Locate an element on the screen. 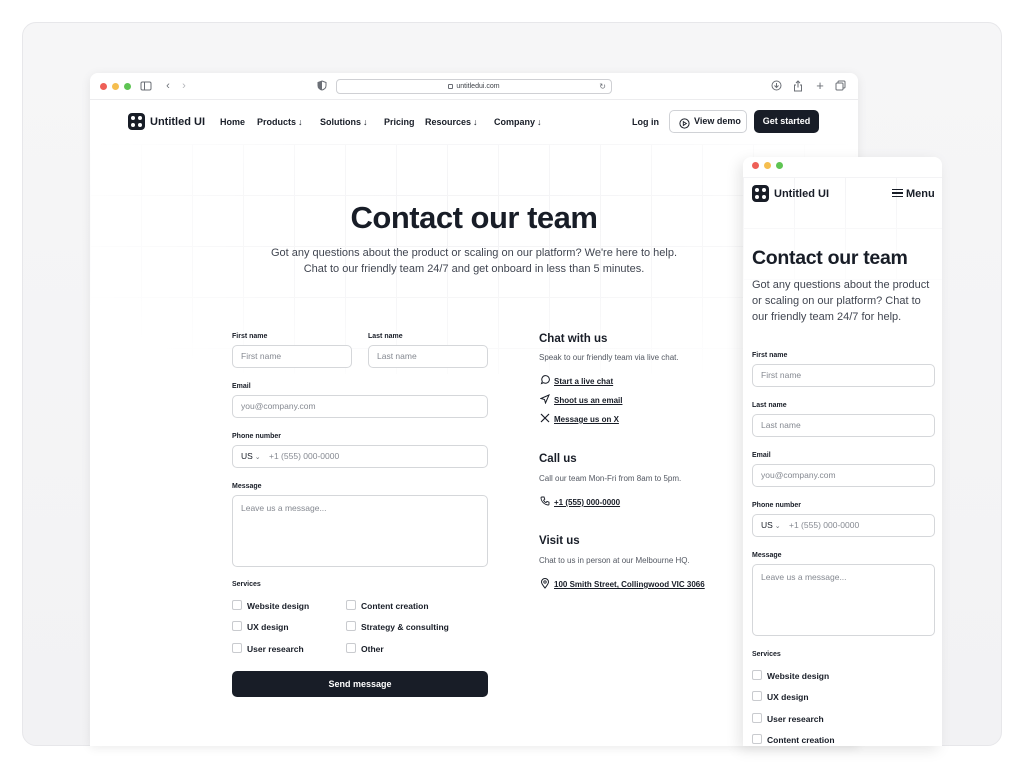 The width and height of the screenshot is (1024, 768). map-pin-icon is located at coordinates (544, 584).